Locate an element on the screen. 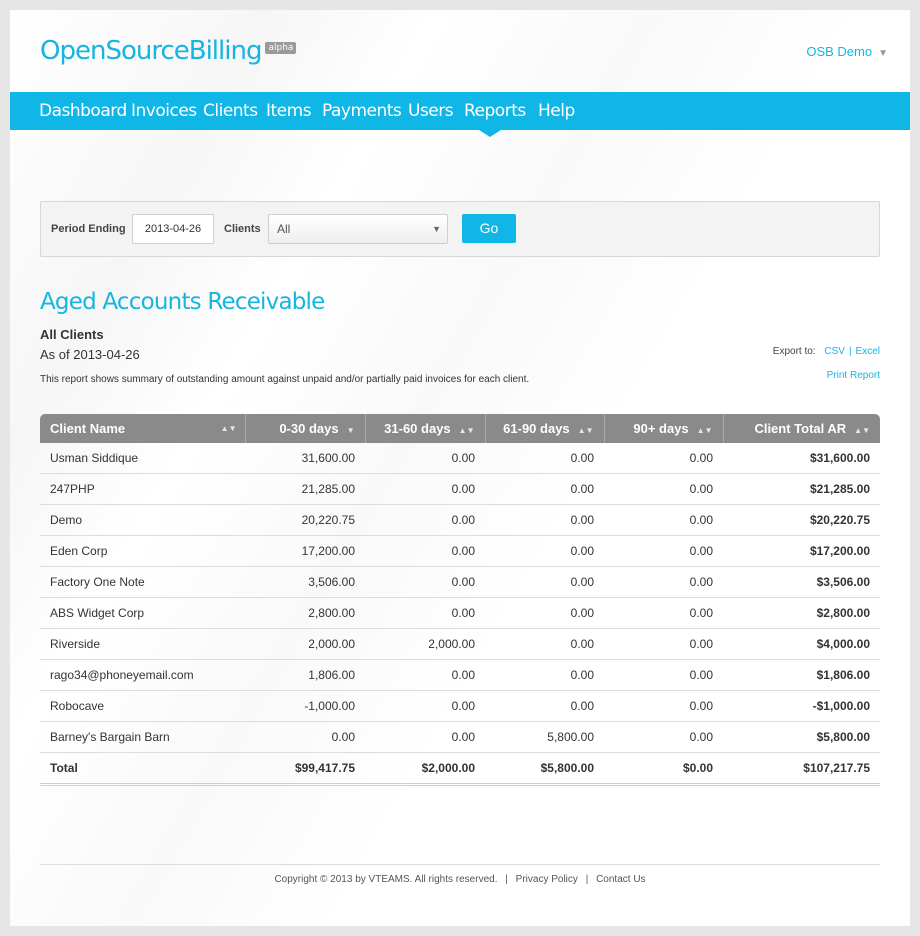  nav-invoices: Invoices is located at coordinates (164, 111).